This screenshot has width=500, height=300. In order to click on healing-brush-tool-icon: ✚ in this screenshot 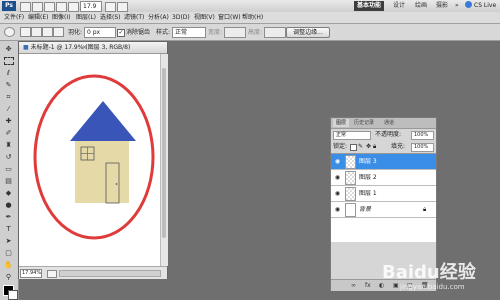, I will do `click(8, 121)`.